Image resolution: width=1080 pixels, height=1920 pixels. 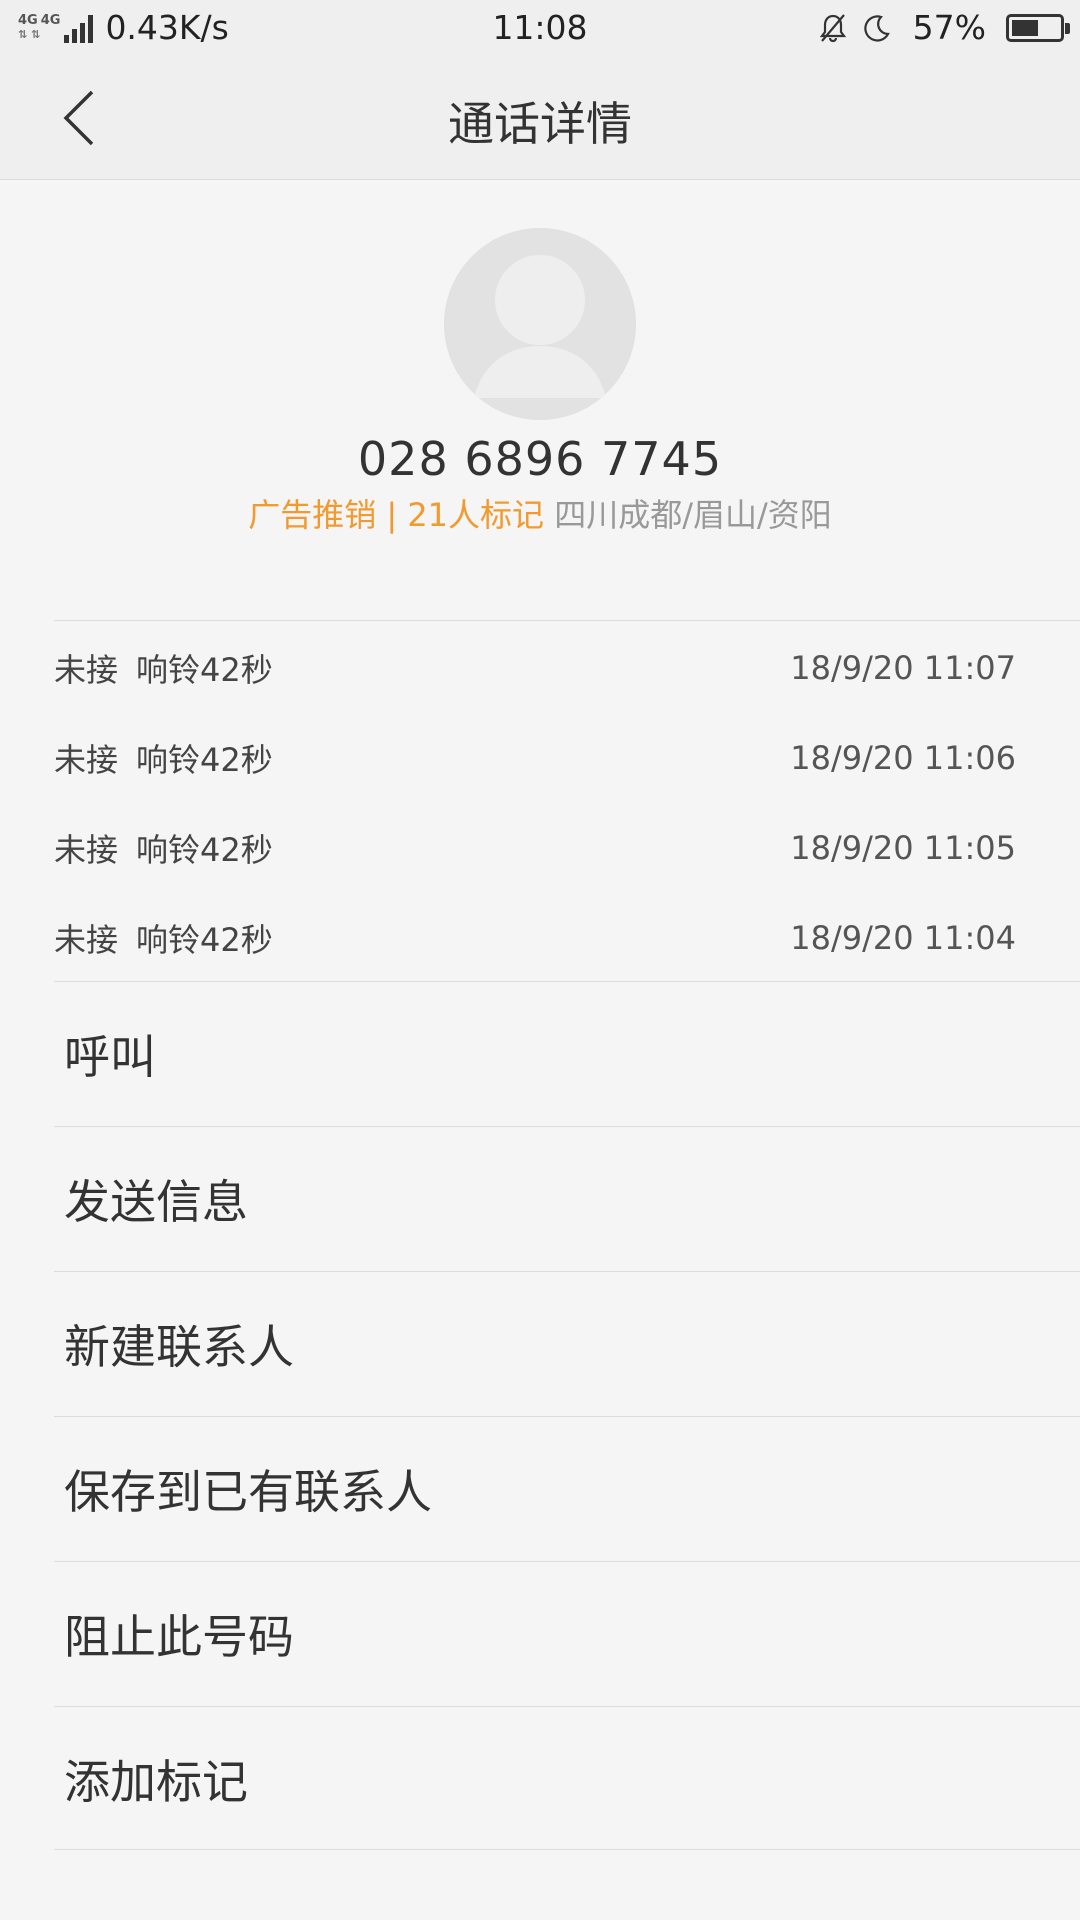 What do you see at coordinates (540, 459) in the screenshot?
I see `phone-number: 028 6896 7745` at bounding box center [540, 459].